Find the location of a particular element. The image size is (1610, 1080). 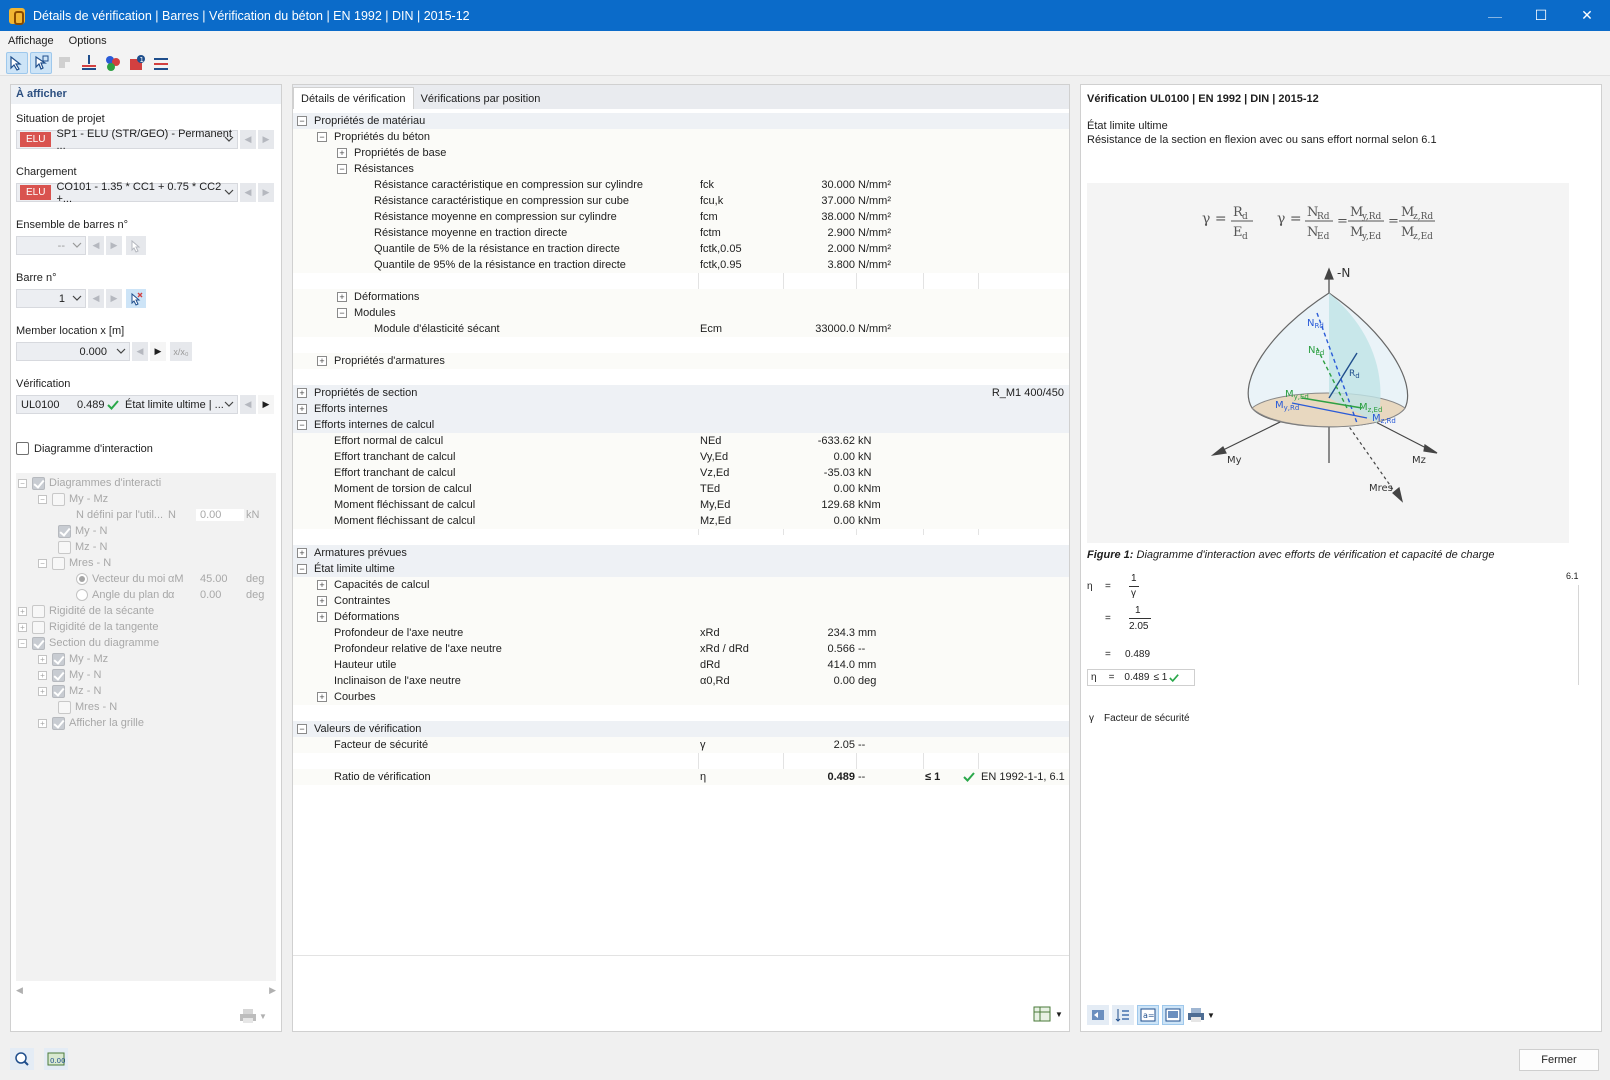

print-button: ▼ is located at coordinates (256, 1016).